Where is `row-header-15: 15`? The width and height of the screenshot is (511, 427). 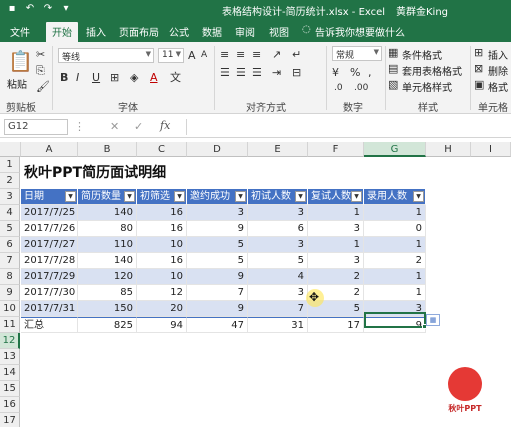 row-header-15: 15 is located at coordinates (10, 389).